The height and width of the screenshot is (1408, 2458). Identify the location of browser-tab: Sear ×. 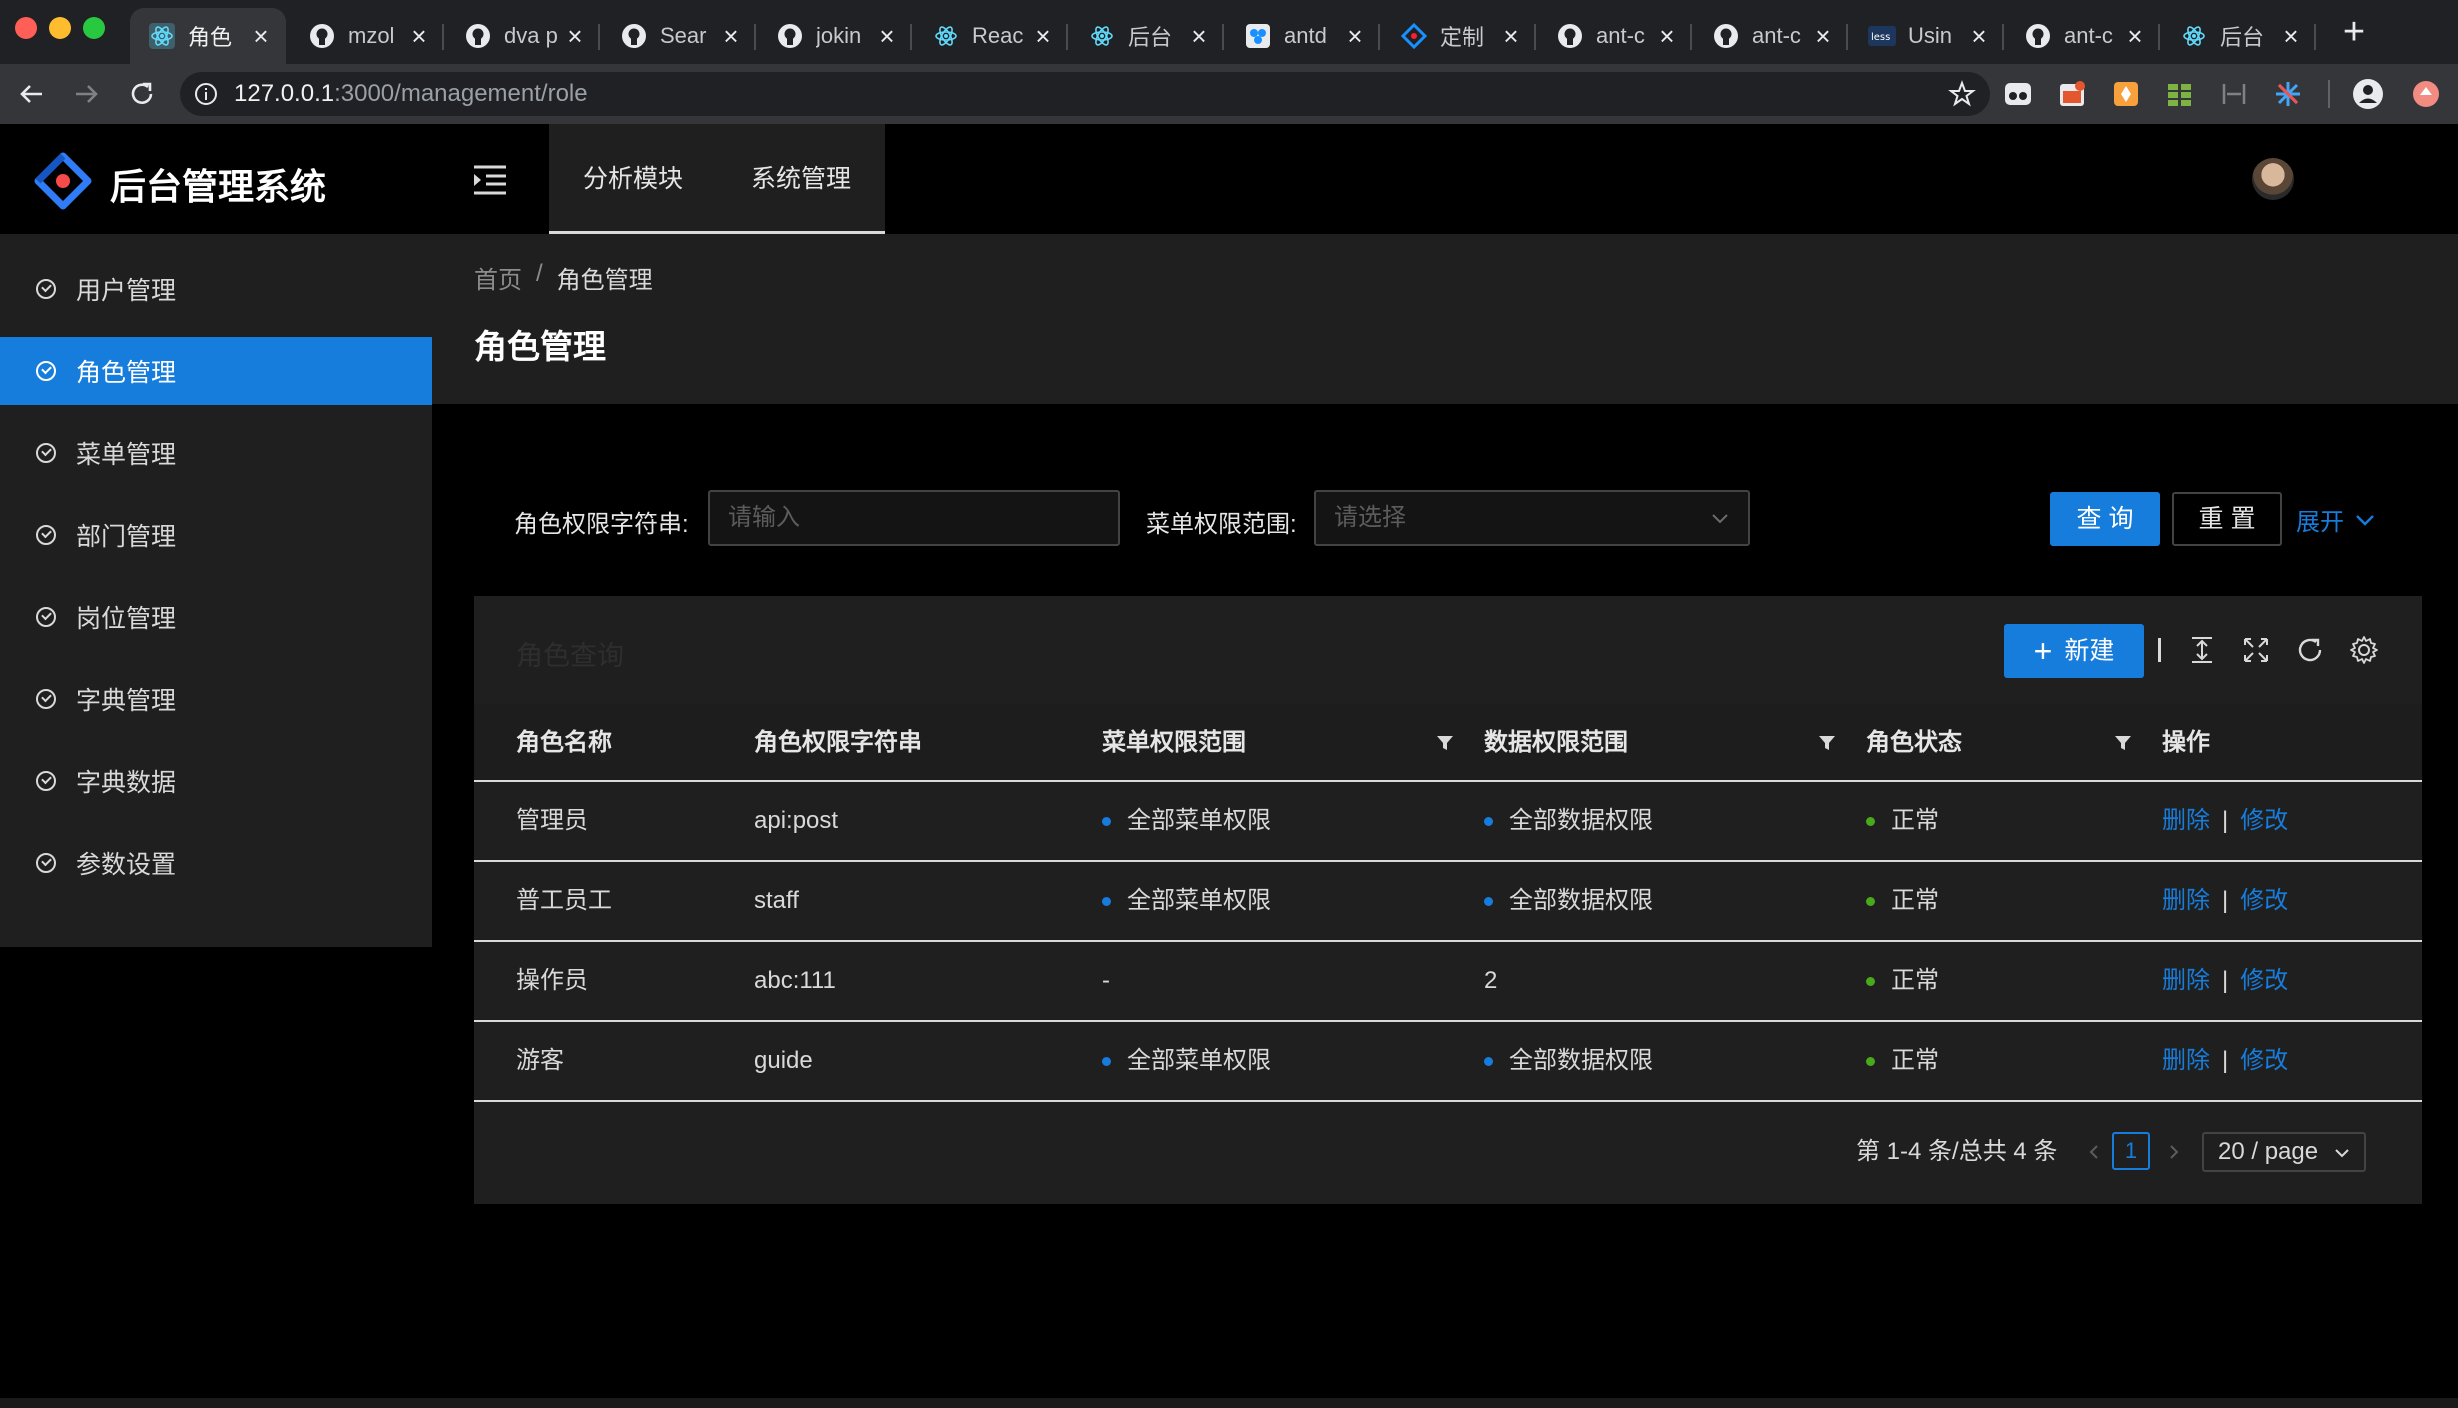
(679, 36).